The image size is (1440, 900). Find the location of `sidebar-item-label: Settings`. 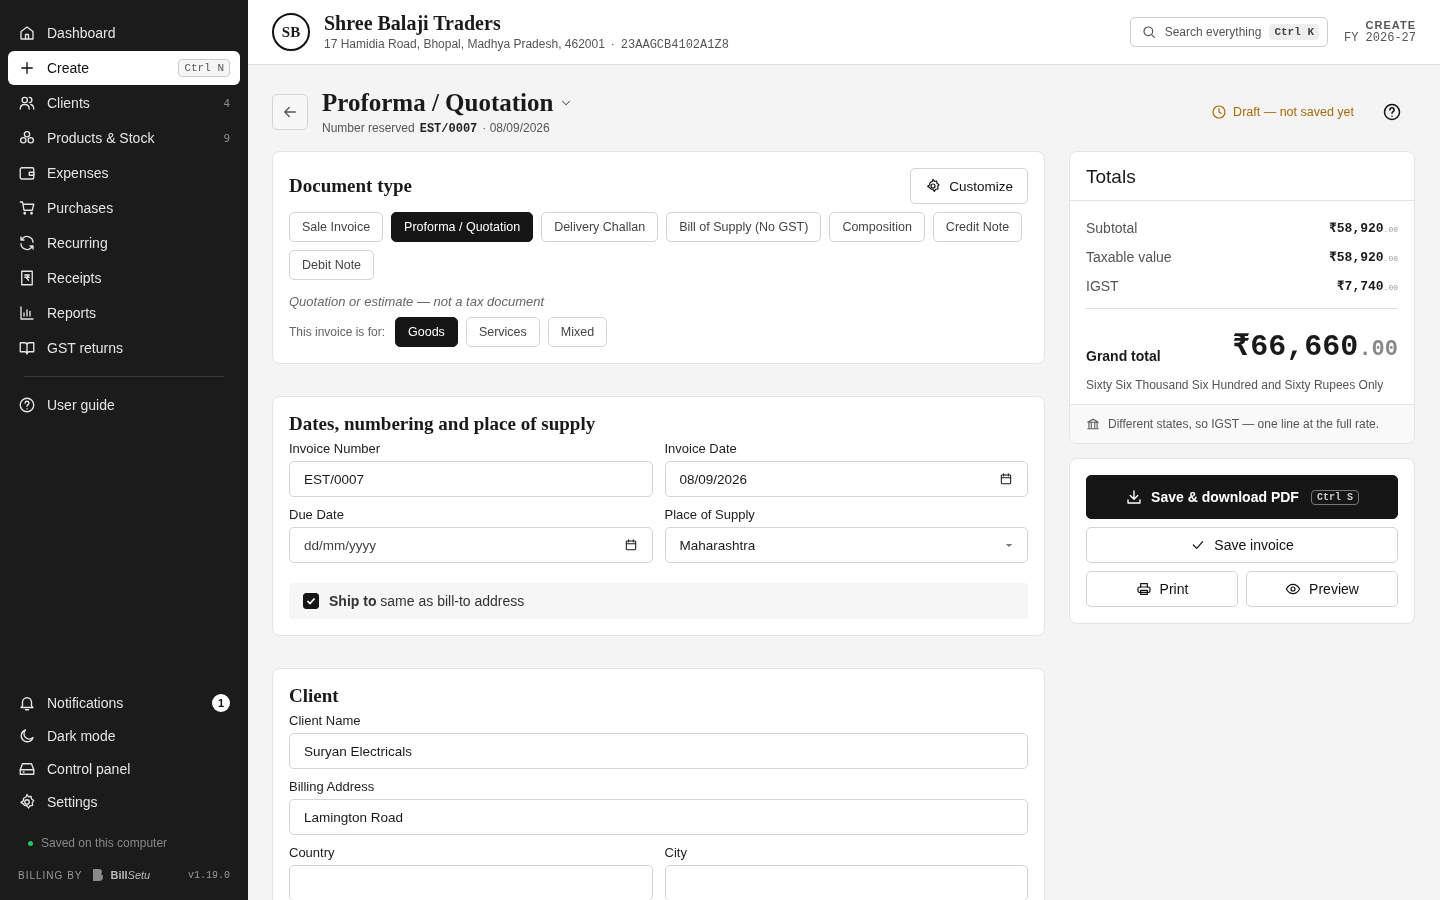

sidebar-item-label: Settings is located at coordinates (73, 801).